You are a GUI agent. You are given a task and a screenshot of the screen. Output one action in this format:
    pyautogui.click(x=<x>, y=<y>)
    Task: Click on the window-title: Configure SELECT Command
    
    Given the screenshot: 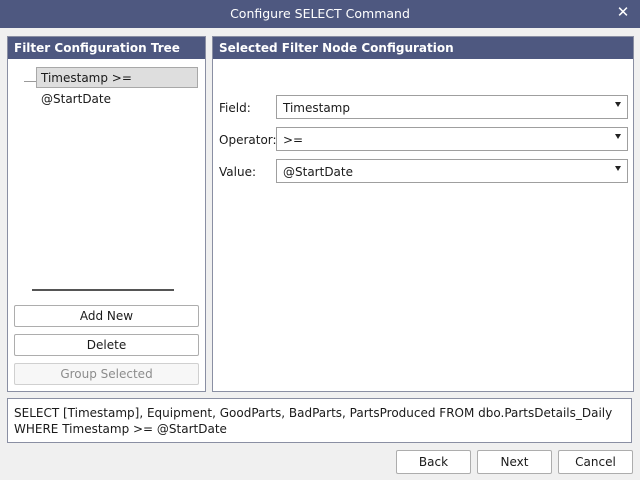 What is the action you would take?
    pyautogui.click(x=320, y=13)
    